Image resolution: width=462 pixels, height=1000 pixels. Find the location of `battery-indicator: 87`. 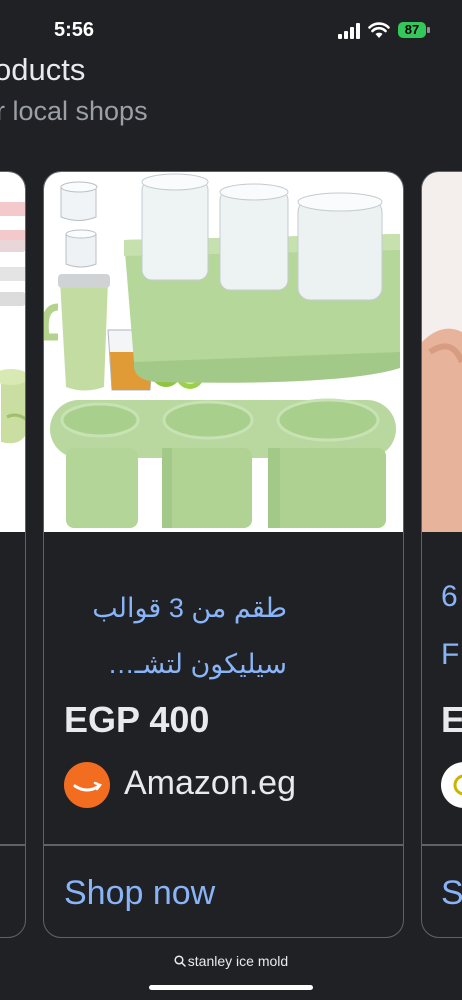

battery-indicator: 87 is located at coordinates (415, 30).